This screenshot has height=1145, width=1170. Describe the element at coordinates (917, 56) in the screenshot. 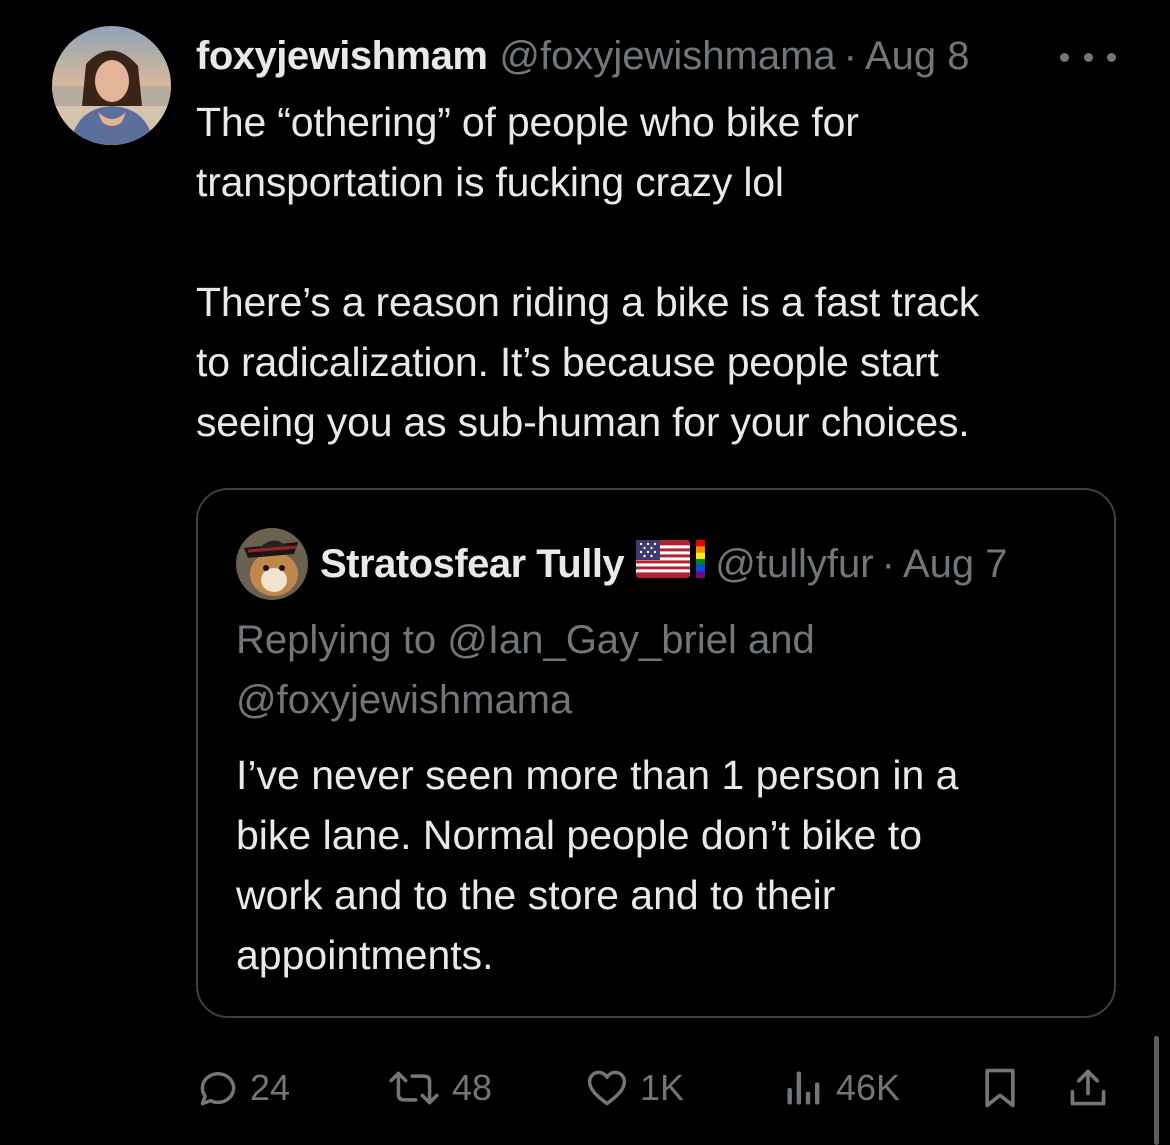

I see `post-date: Aug 8` at that location.